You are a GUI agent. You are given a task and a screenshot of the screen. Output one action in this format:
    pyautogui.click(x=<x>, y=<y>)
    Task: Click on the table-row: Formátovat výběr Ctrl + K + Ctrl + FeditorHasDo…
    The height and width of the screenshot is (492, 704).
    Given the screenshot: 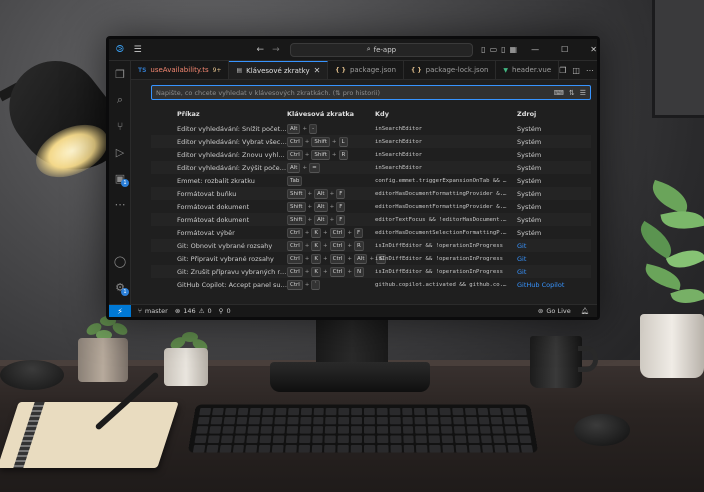 What is the action you would take?
    pyautogui.click(x=371, y=232)
    